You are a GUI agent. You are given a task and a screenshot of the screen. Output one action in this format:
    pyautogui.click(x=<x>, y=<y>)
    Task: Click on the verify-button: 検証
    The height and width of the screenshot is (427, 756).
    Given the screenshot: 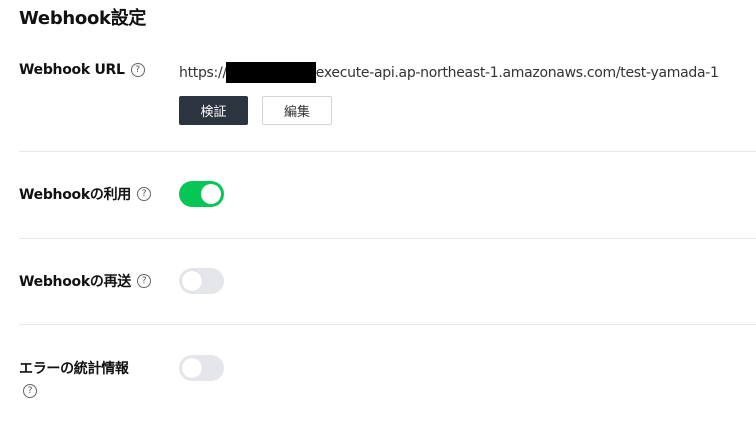 What is the action you would take?
    pyautogui.click(x=213, y=110)
    